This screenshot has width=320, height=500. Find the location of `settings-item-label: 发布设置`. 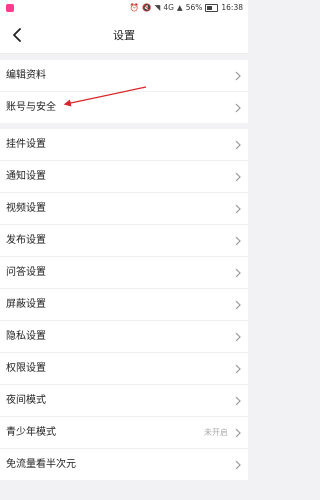

settings-item-label: 发布设置 is located at coordinates (26, 240).